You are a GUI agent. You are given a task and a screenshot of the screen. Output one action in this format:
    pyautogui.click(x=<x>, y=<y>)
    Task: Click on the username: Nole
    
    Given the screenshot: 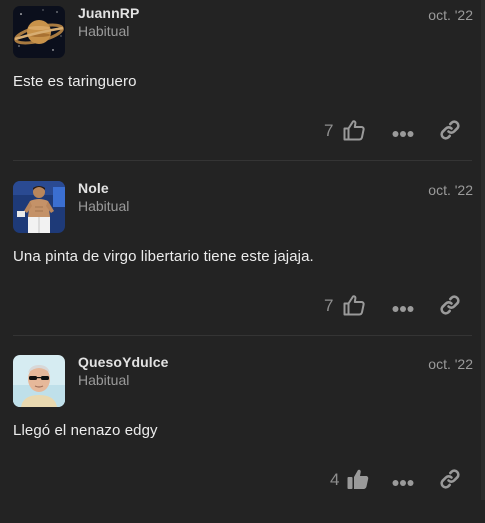 What is the action you would take?
    pyautogui.click(x=93, y=188)
    